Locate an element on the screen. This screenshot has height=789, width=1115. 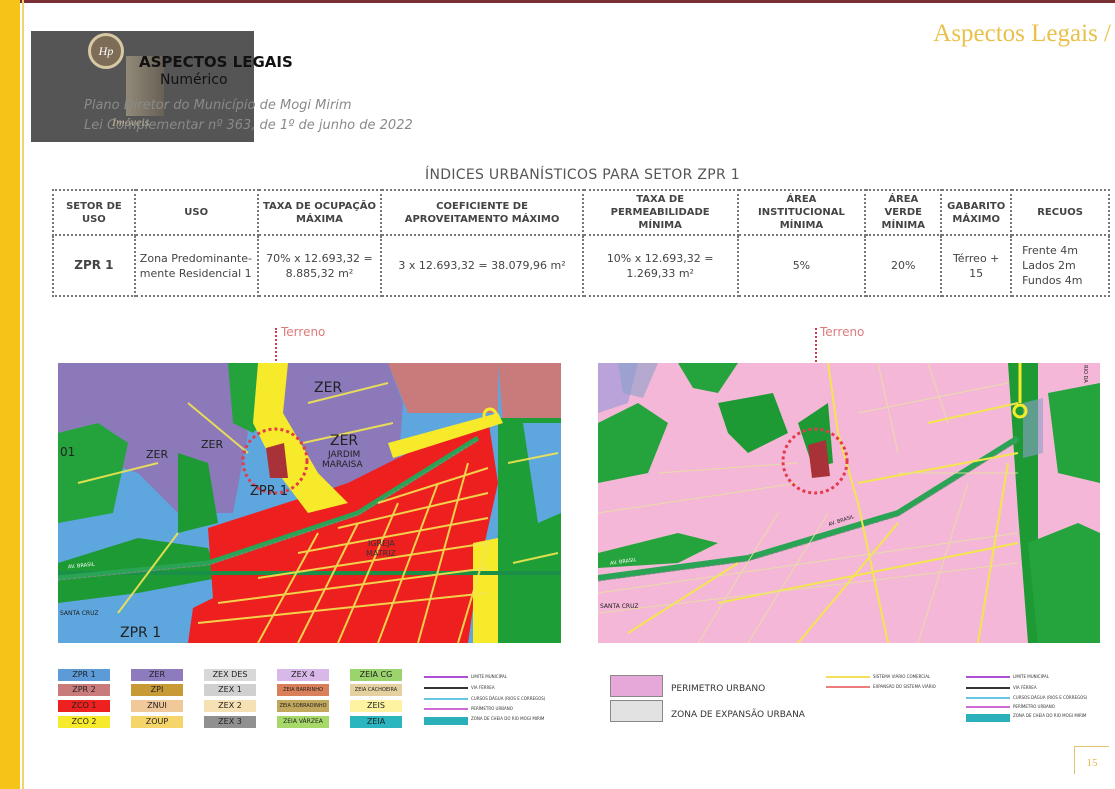
map-label-zpr1-bottom: ZPR 1 is located at coordinates (141, 633).